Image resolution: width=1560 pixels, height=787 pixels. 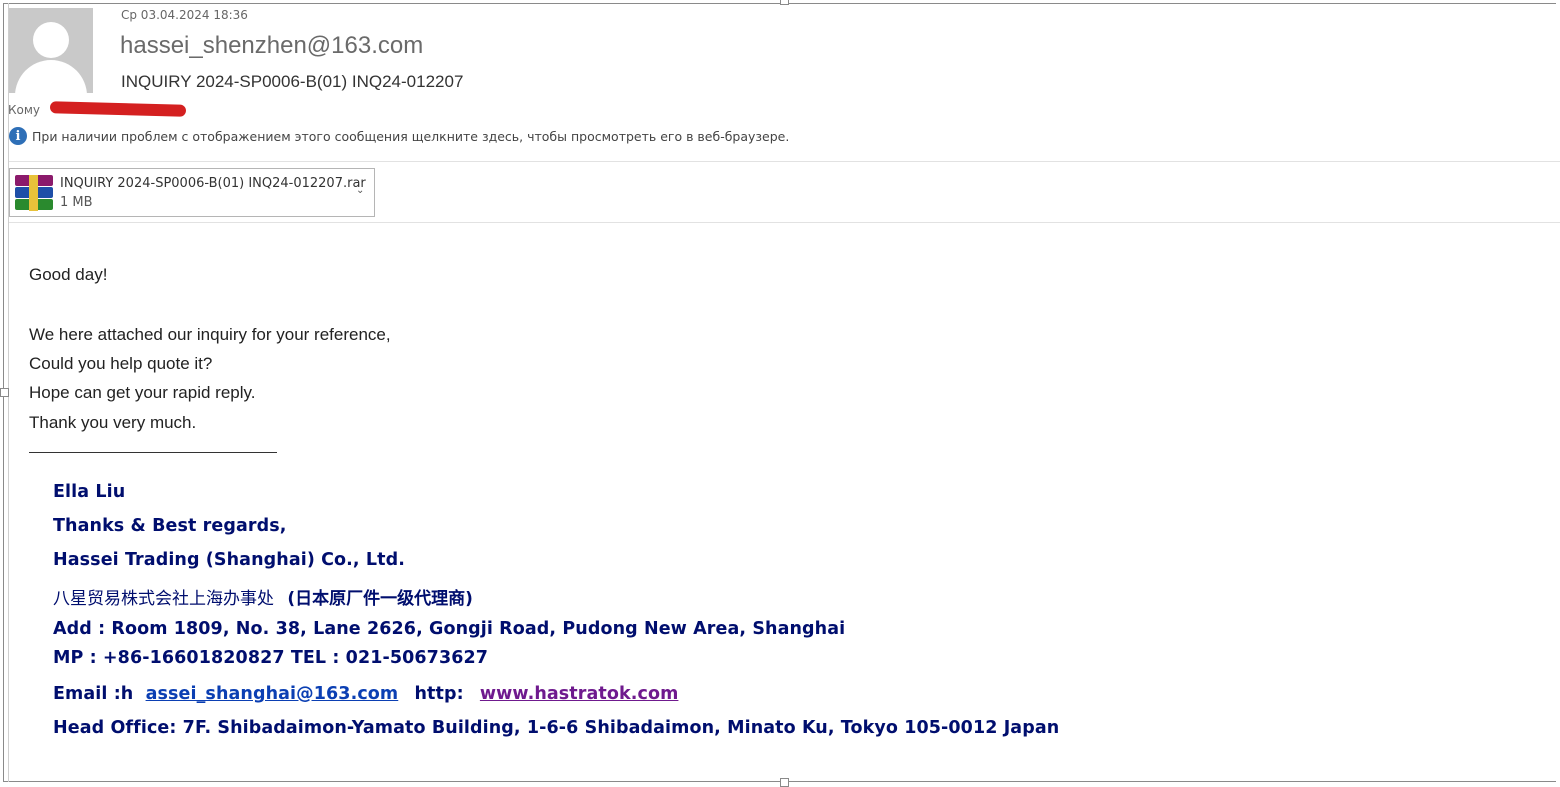 I want to click on sender-address: hassei_shenzhen@163.com, so click(x=271, y=46).